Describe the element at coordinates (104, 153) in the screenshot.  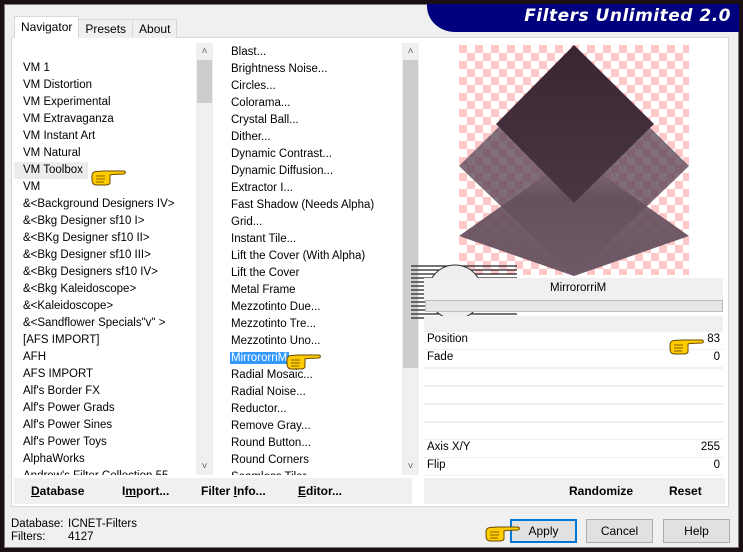
I see `category-list-item: VM Natural` at that location.